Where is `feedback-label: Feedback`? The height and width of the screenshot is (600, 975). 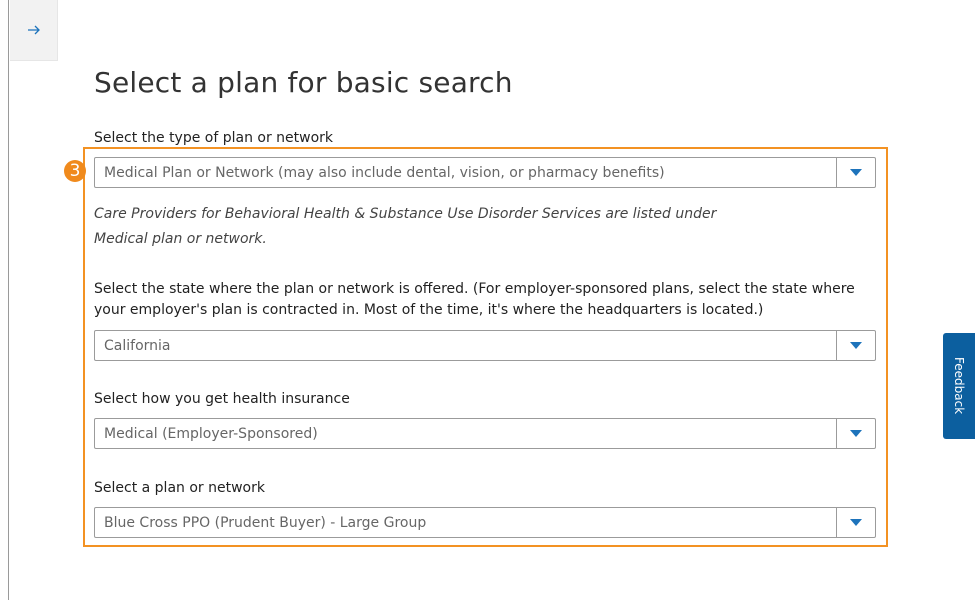 feedback-label: Feedback is located at coordinates (959, 386).